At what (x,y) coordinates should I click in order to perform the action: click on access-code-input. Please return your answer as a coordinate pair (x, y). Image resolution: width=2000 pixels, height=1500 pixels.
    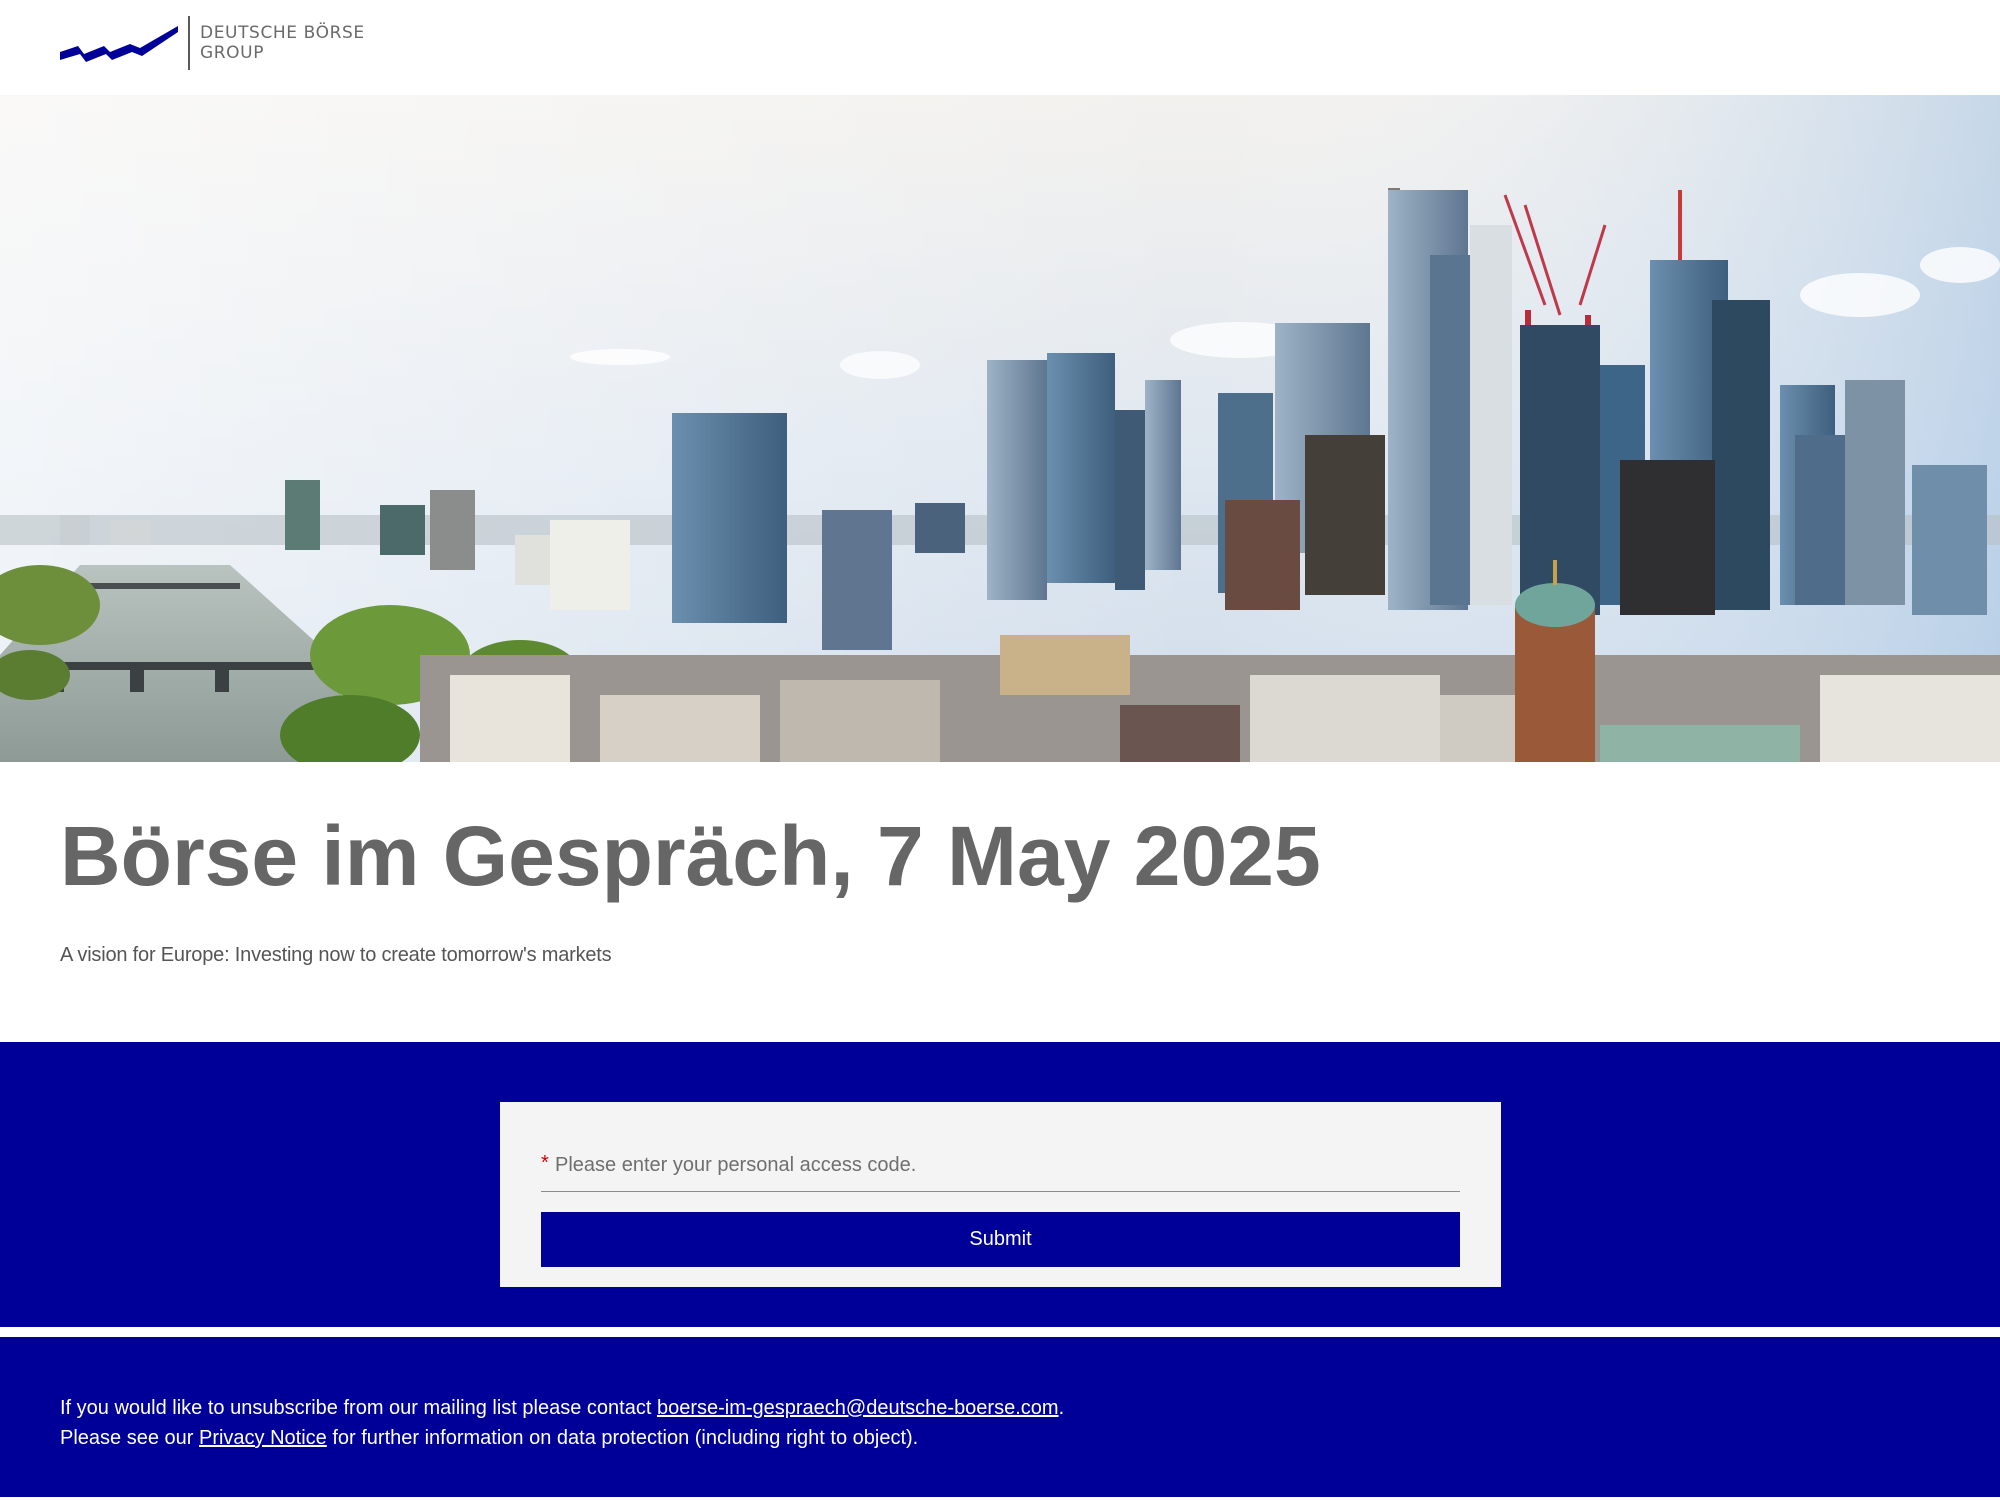
    Looking at the image, I should click on (1005, 1165).